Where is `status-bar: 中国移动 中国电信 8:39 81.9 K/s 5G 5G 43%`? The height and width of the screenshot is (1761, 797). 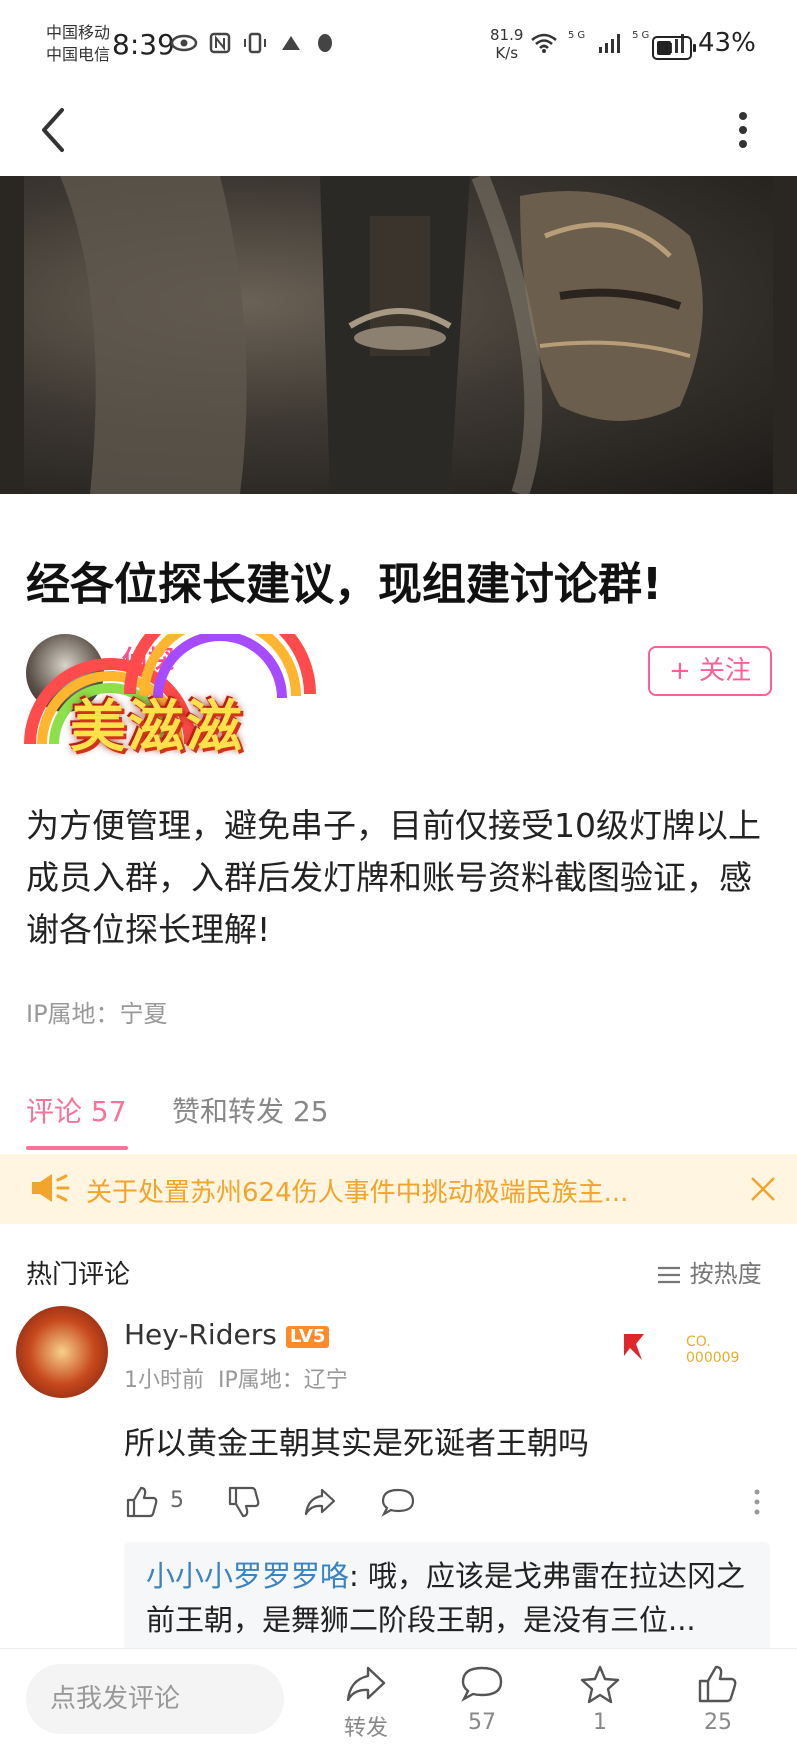
status-bar: 中国移动 中国电信 8:39 81.9 K/s 5G 5G 43% is located at coordinates (398, 45).